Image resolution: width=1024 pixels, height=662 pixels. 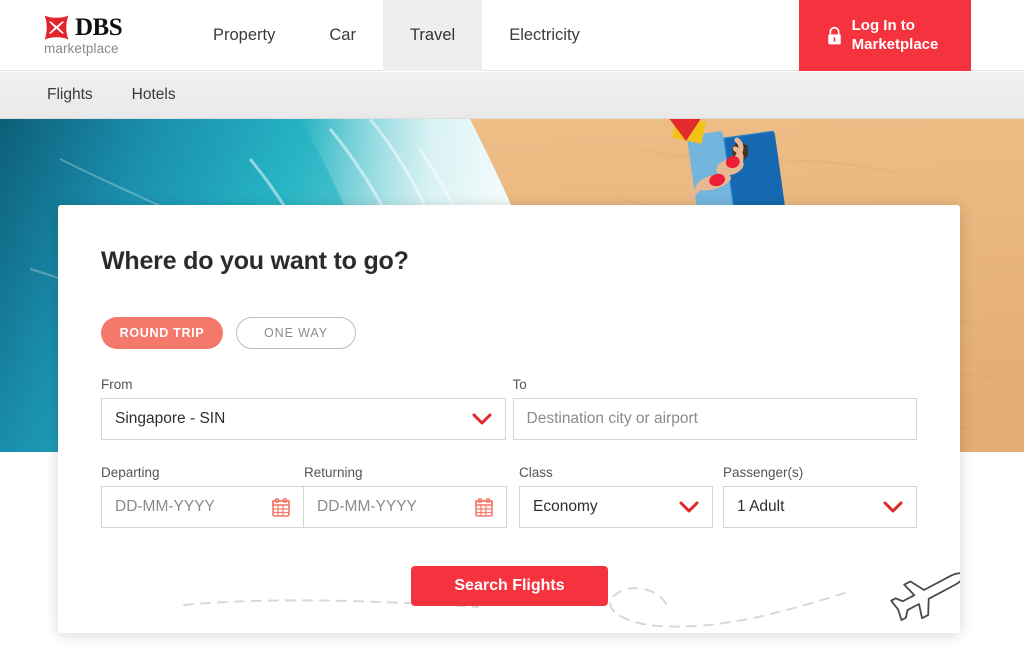 What do you see at coordinates (714, 419) in the screenshot?
I see `to-input: Destination city or airport` at bounding box center [714, 419].